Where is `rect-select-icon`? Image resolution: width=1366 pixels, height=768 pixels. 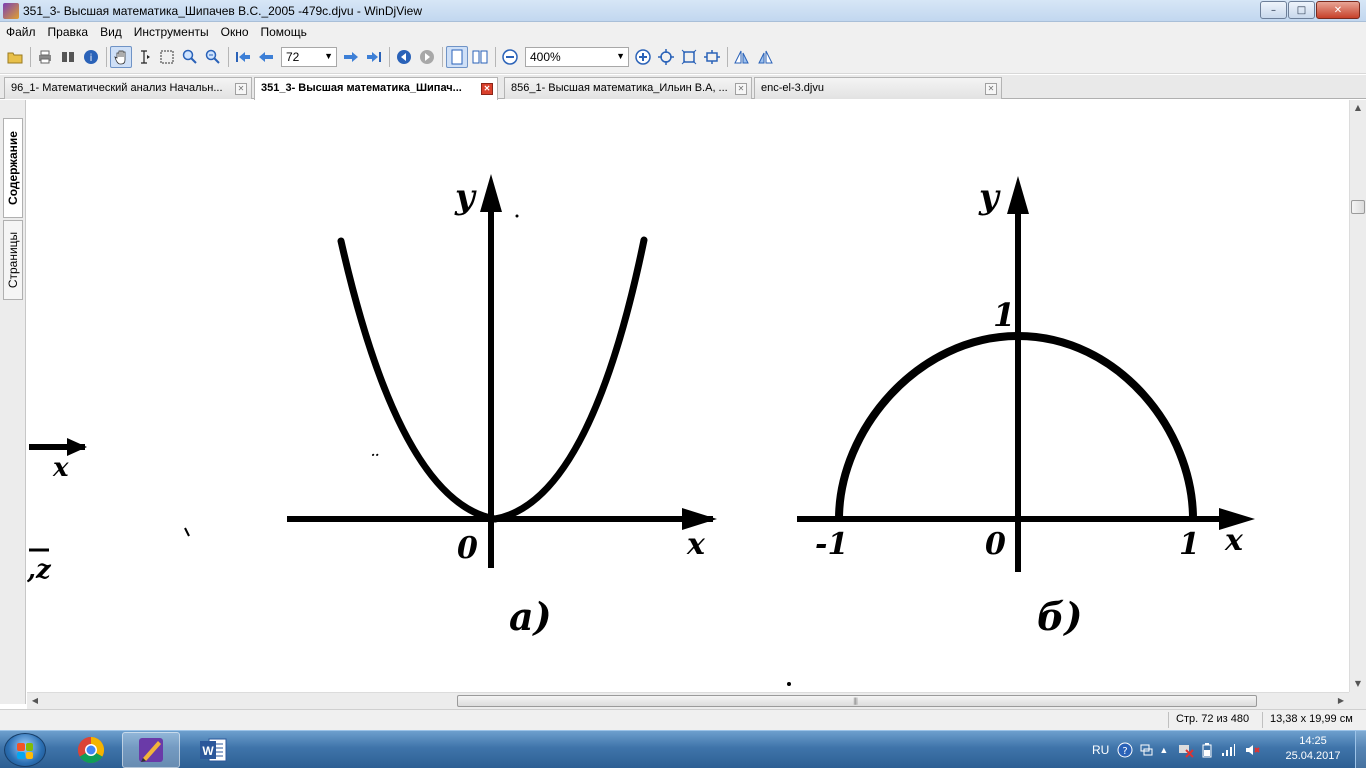 rect-select-icon is located at coordinates (167, 57).